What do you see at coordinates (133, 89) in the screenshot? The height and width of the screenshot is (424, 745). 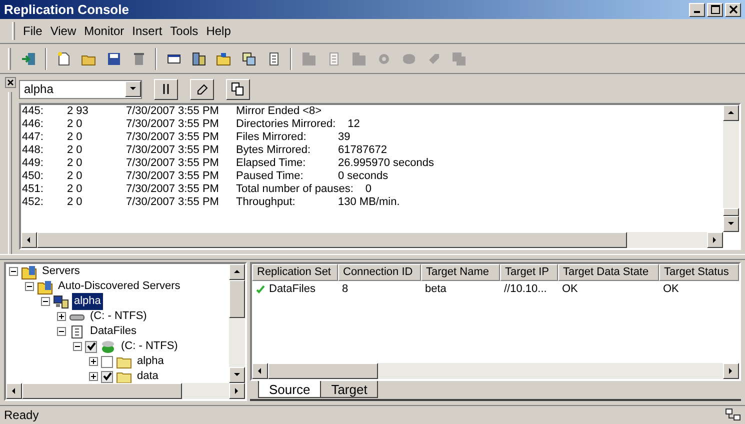 I see `dropdown-button` at bounding box center [133, 89].